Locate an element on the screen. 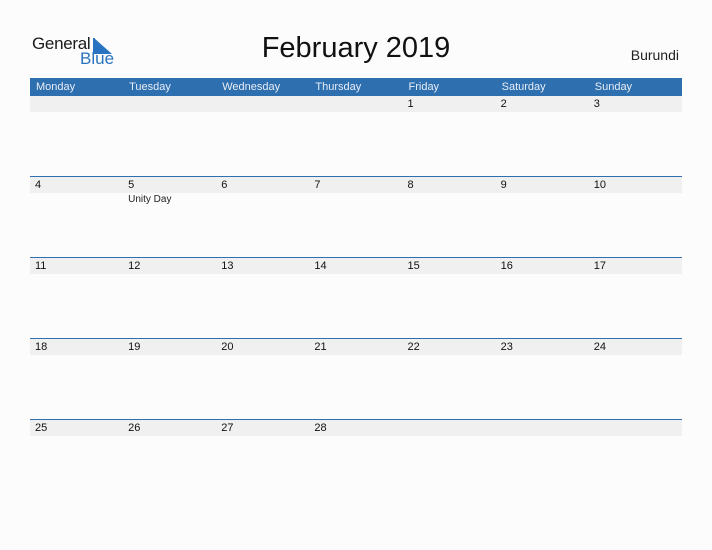  day-number: 6 is located at coordinates (224, 185).